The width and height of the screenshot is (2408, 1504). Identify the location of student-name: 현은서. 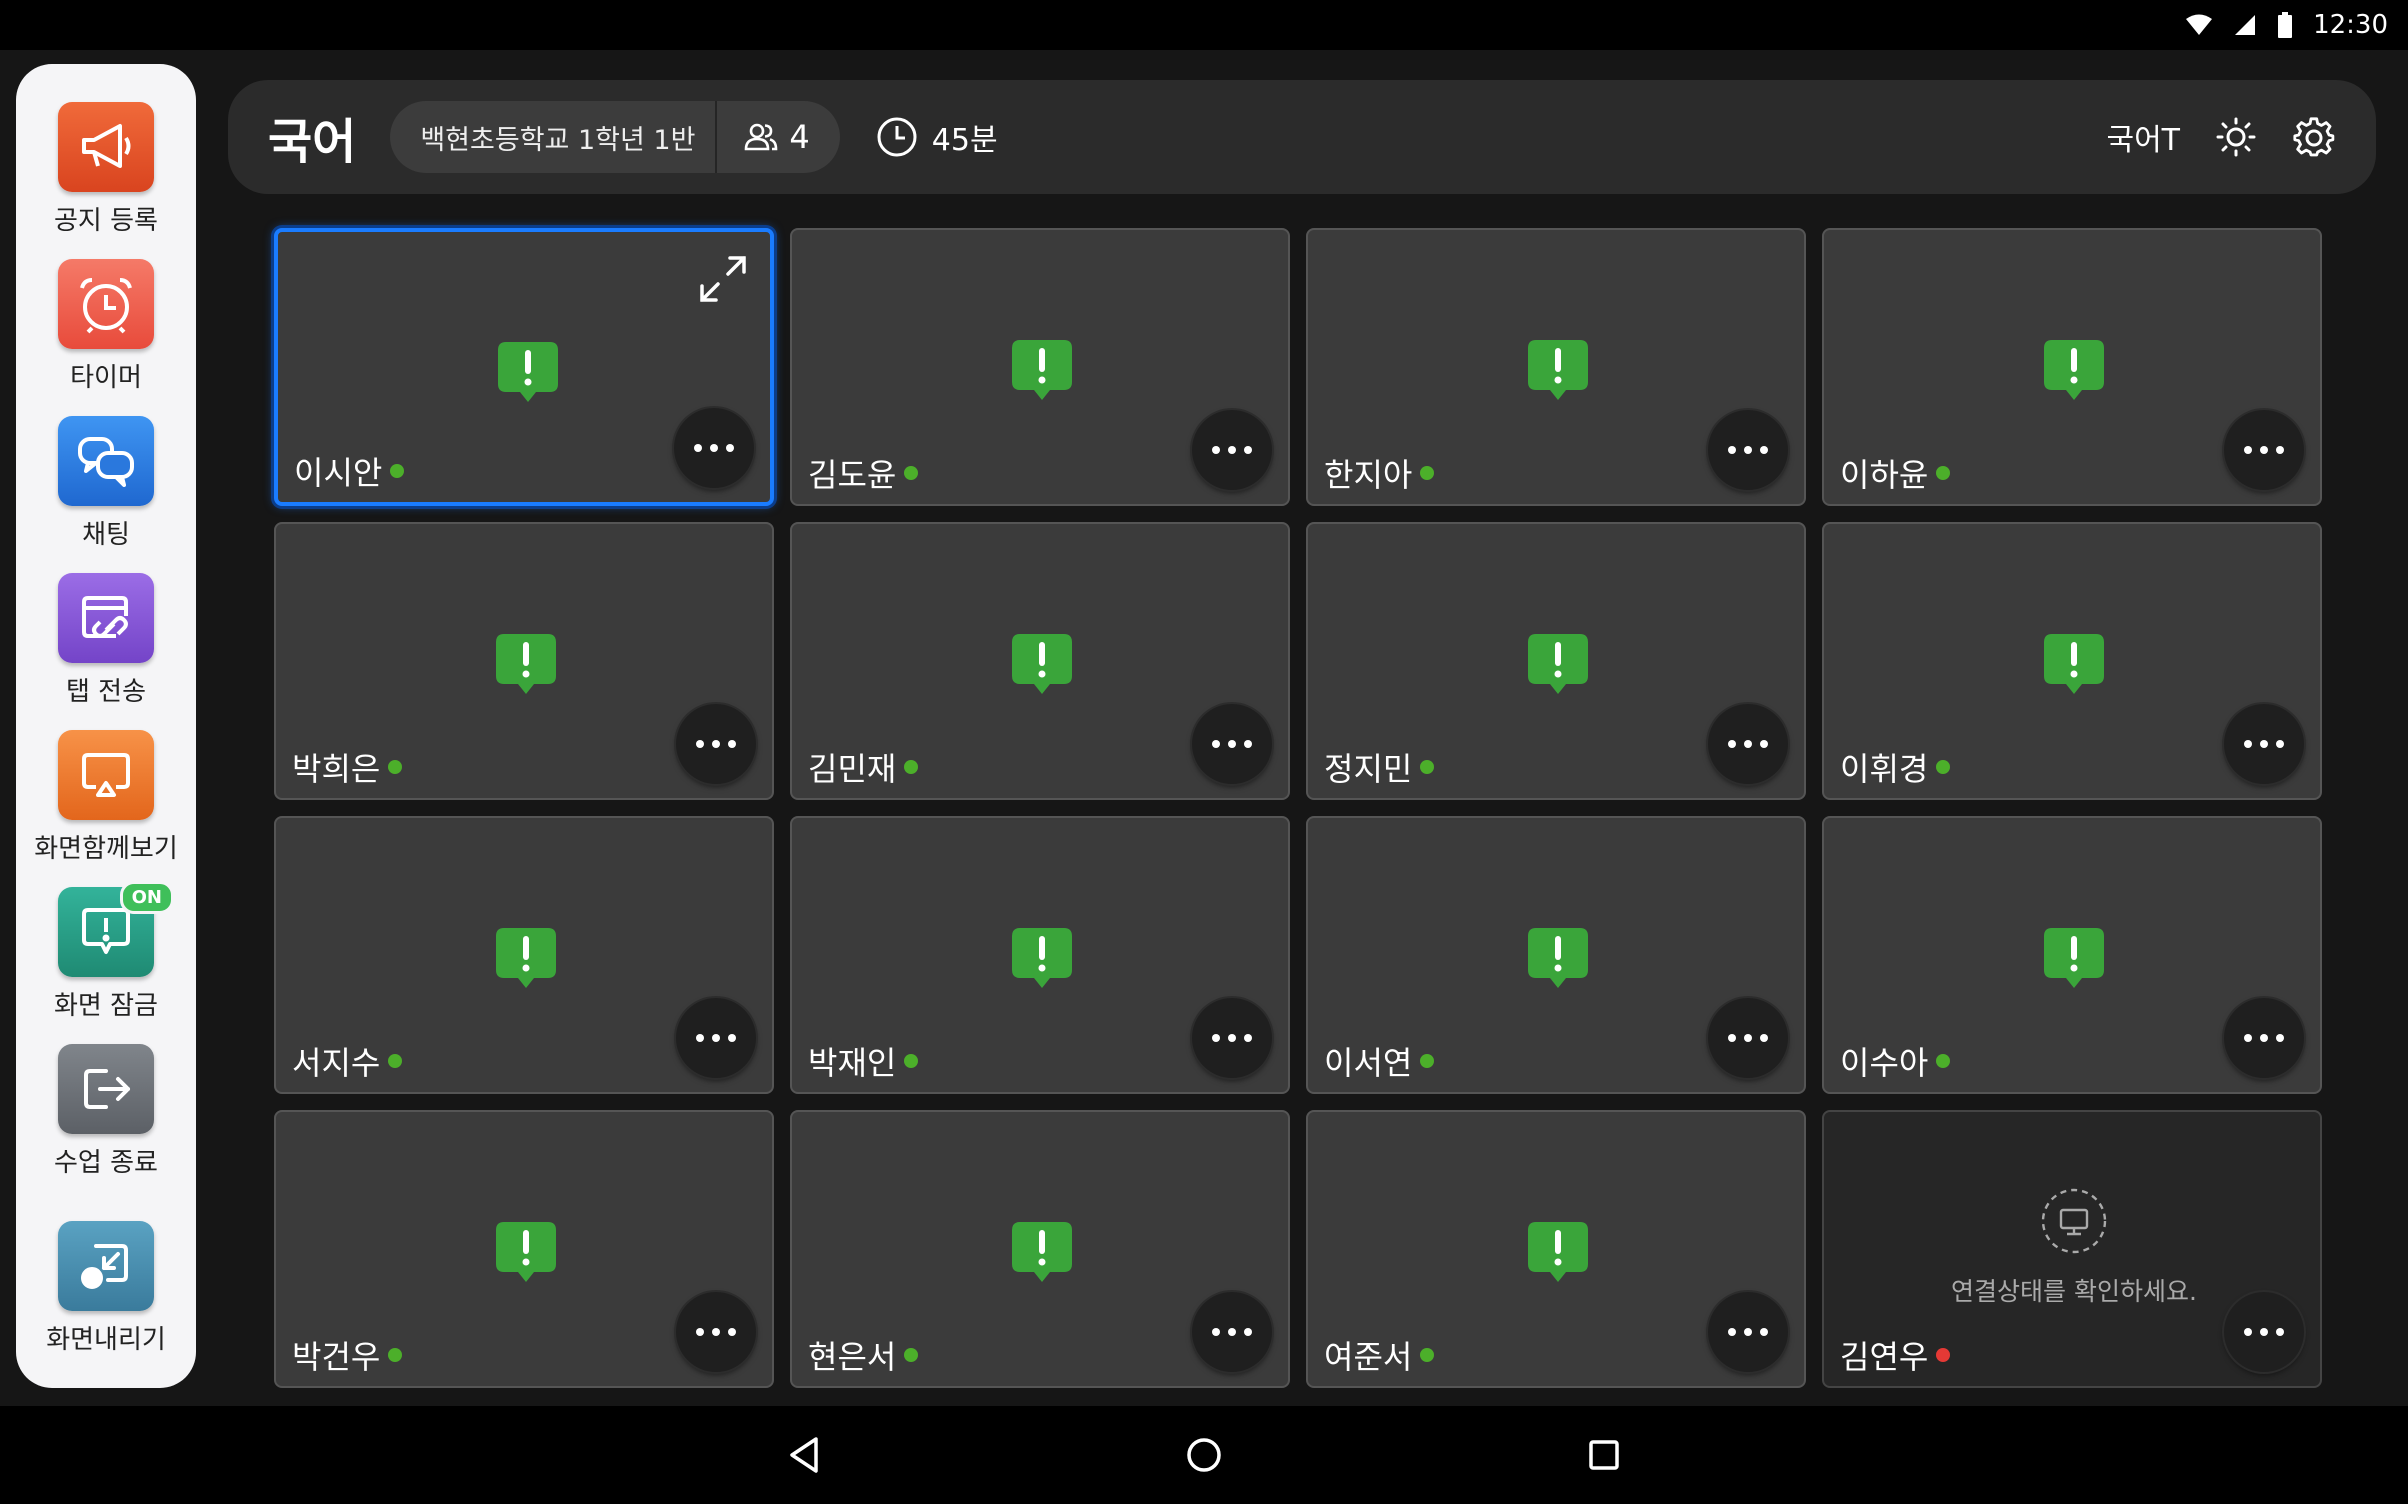
(852, 1357).